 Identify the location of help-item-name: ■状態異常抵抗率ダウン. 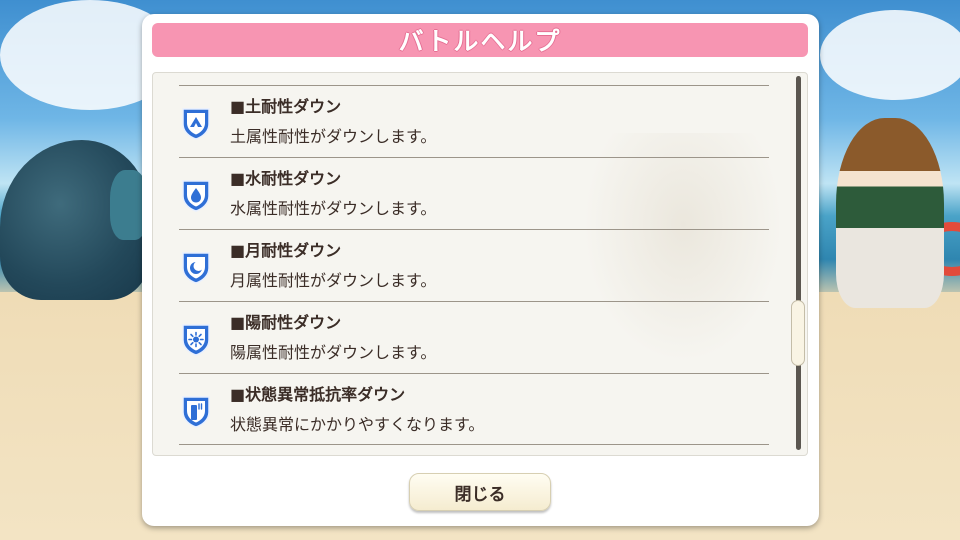
(318, 394).